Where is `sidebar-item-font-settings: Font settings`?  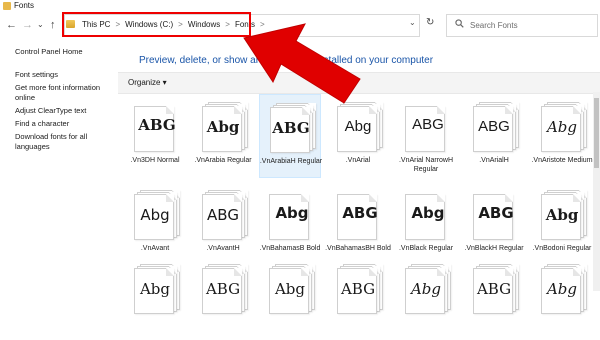
sidebar-item-font-settings: Font settings is located at coordinates (67, 75).